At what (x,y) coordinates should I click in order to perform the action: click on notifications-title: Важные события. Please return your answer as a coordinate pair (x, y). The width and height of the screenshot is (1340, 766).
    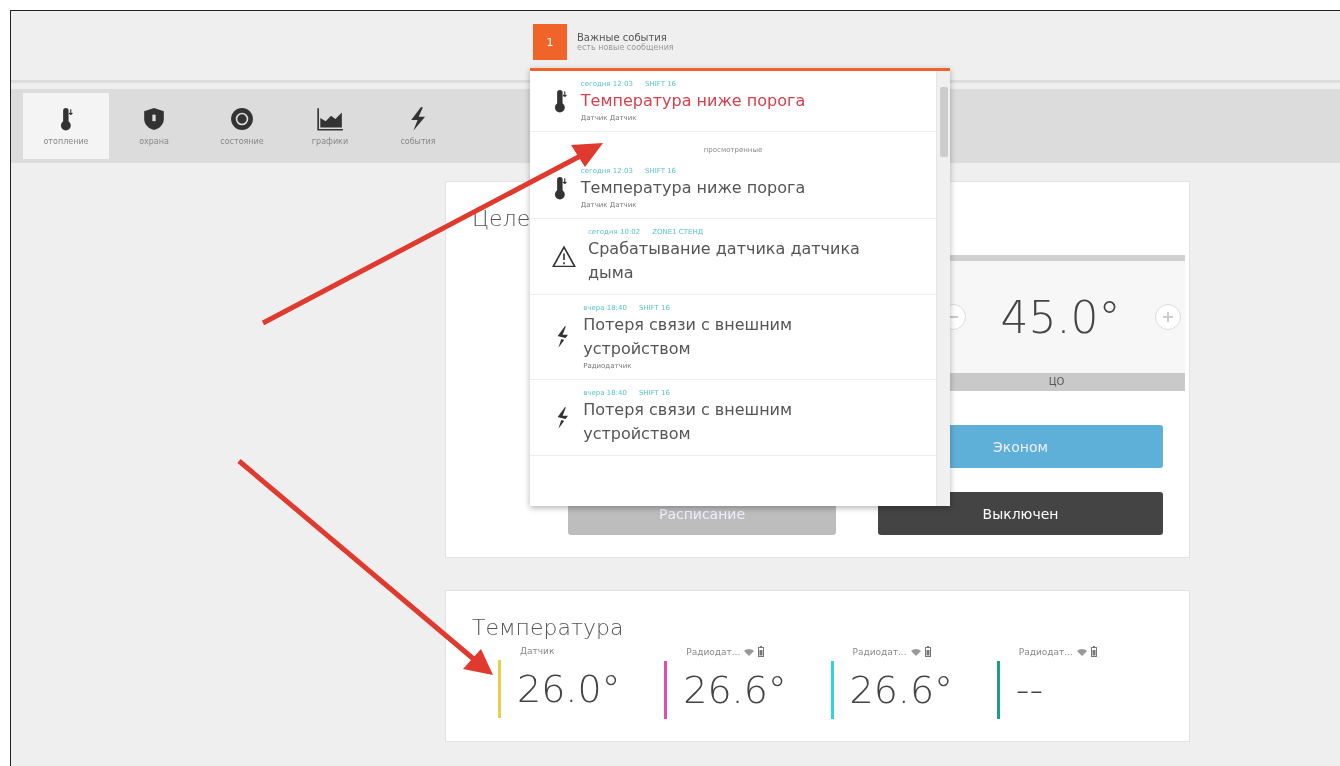
    Looking at the image, I should click on (622, 37).